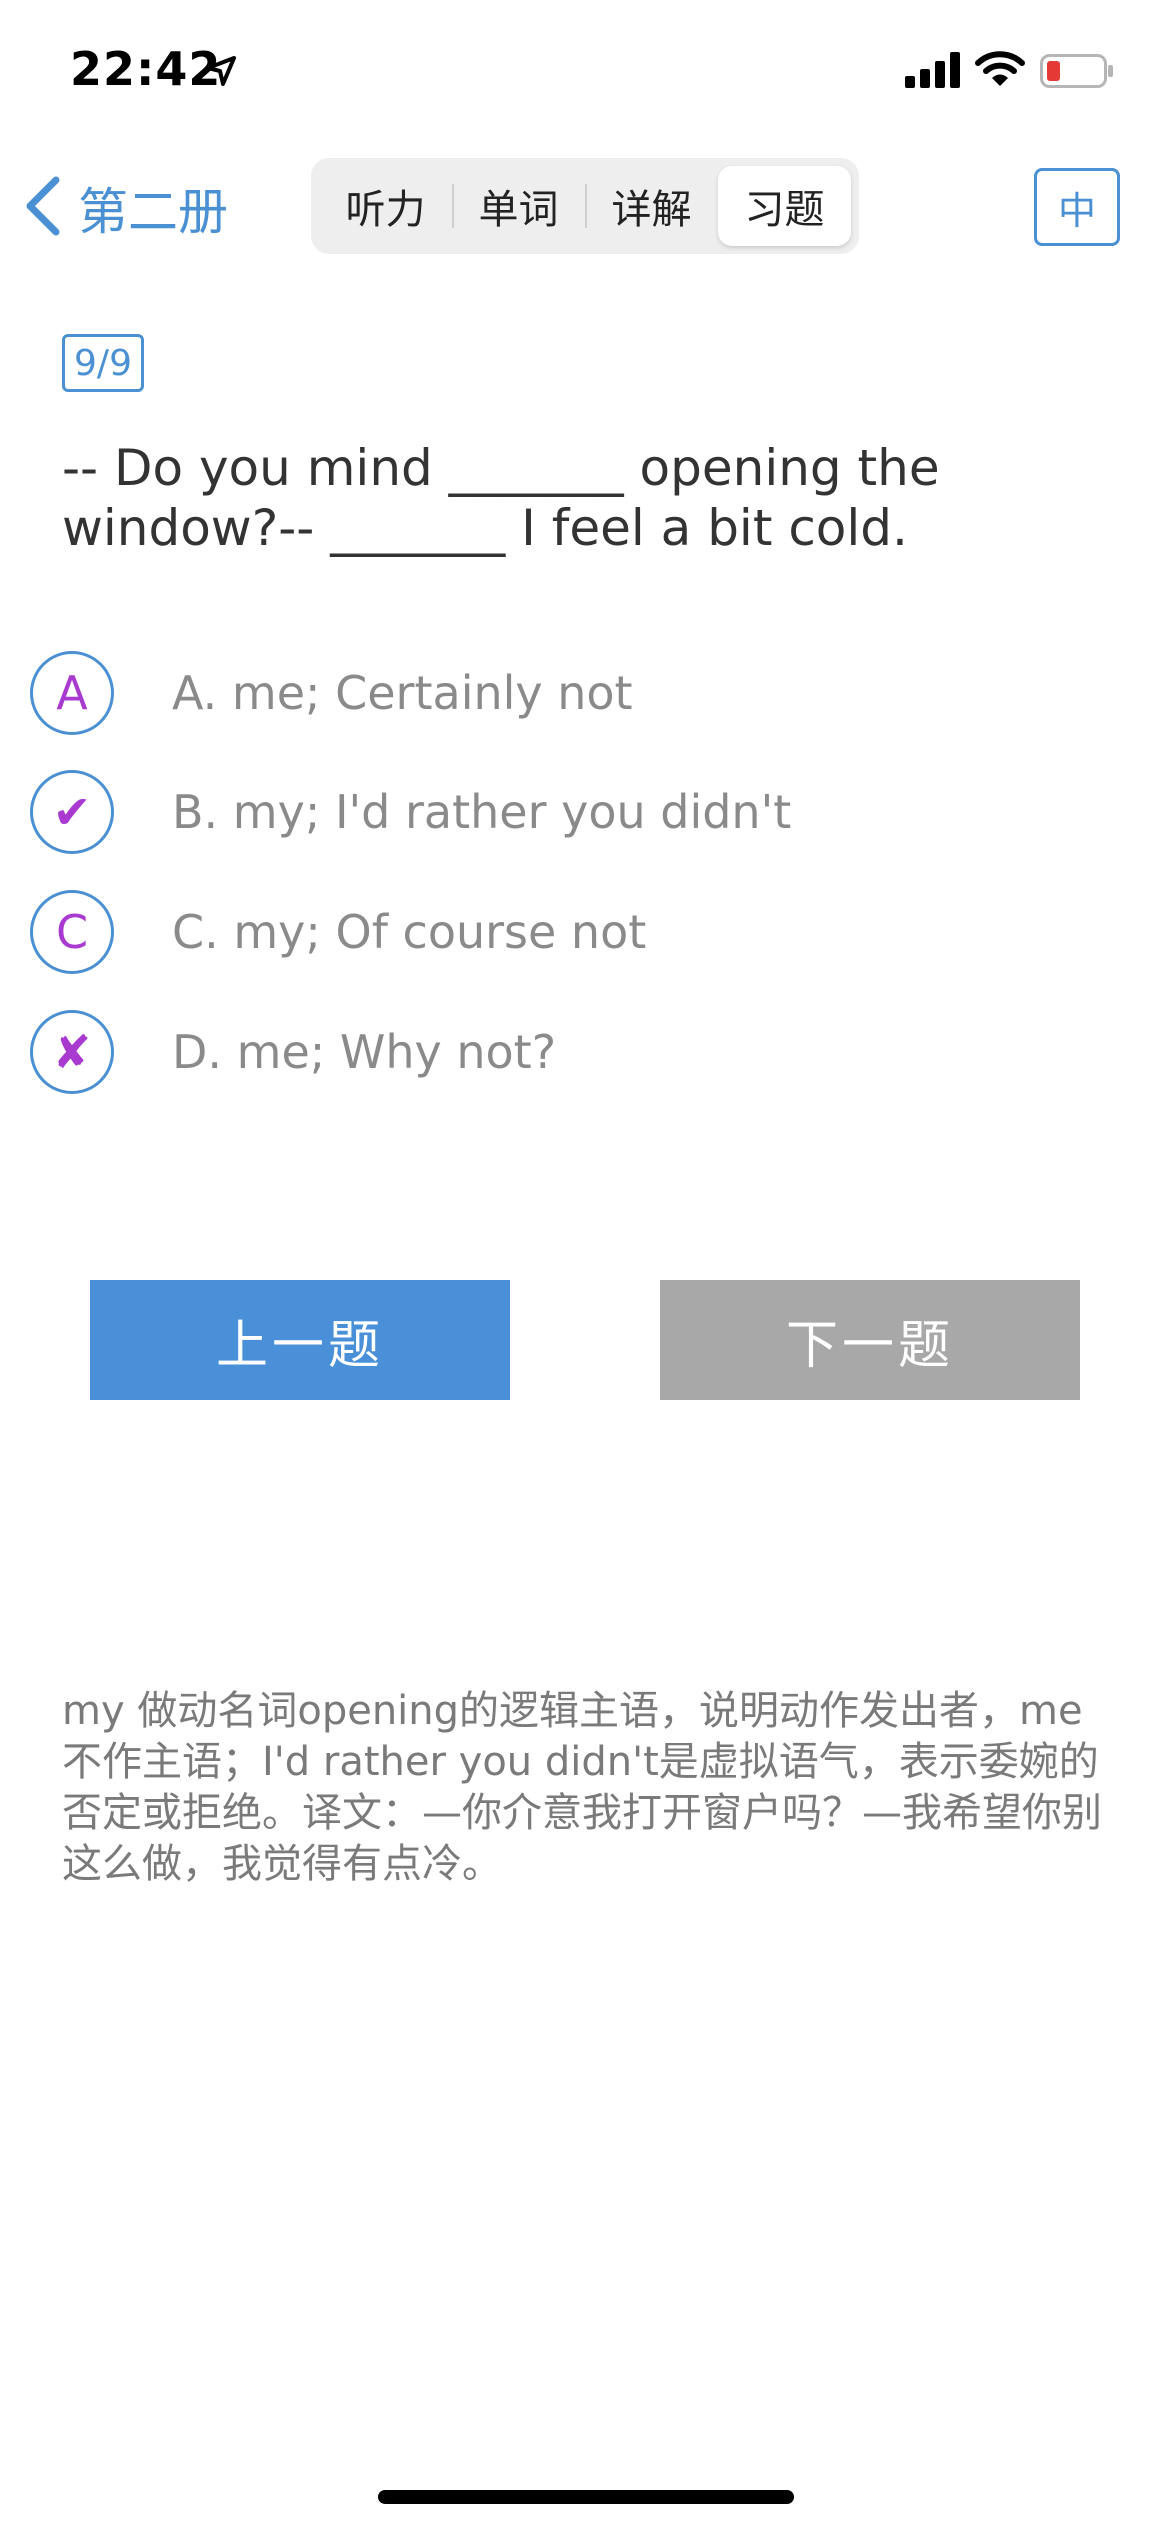  I want to click on option-text: B. my; I'd rather you didn't, so click(482, 812).